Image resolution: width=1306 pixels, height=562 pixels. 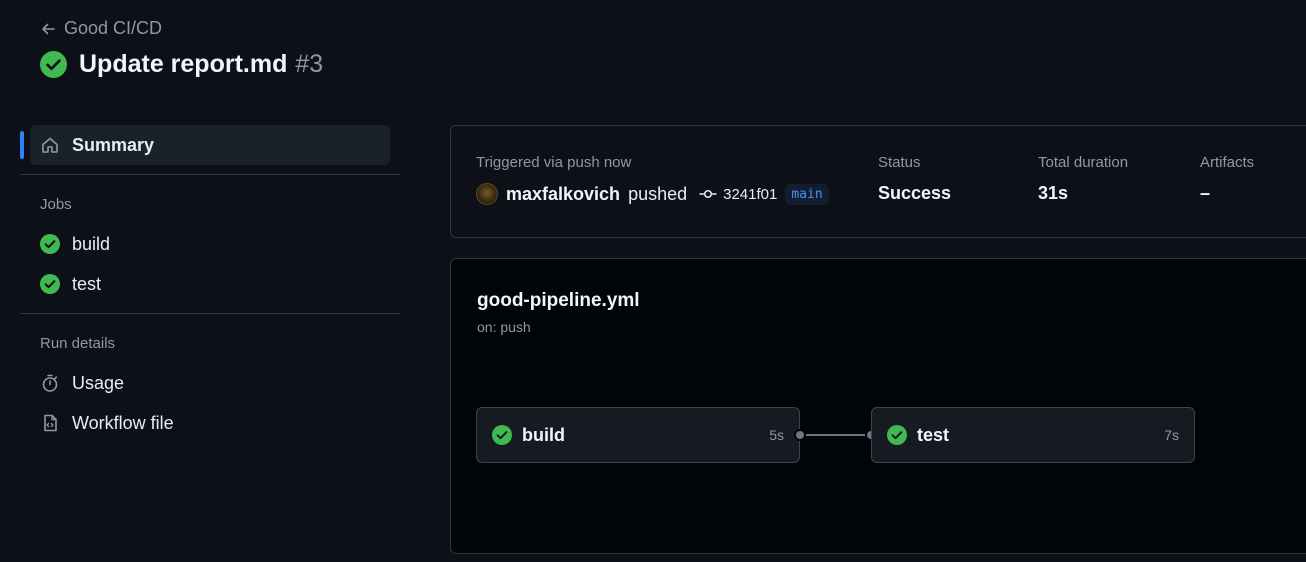 I want to click on duration-label: Total duration, so click(x=1083, y=162).